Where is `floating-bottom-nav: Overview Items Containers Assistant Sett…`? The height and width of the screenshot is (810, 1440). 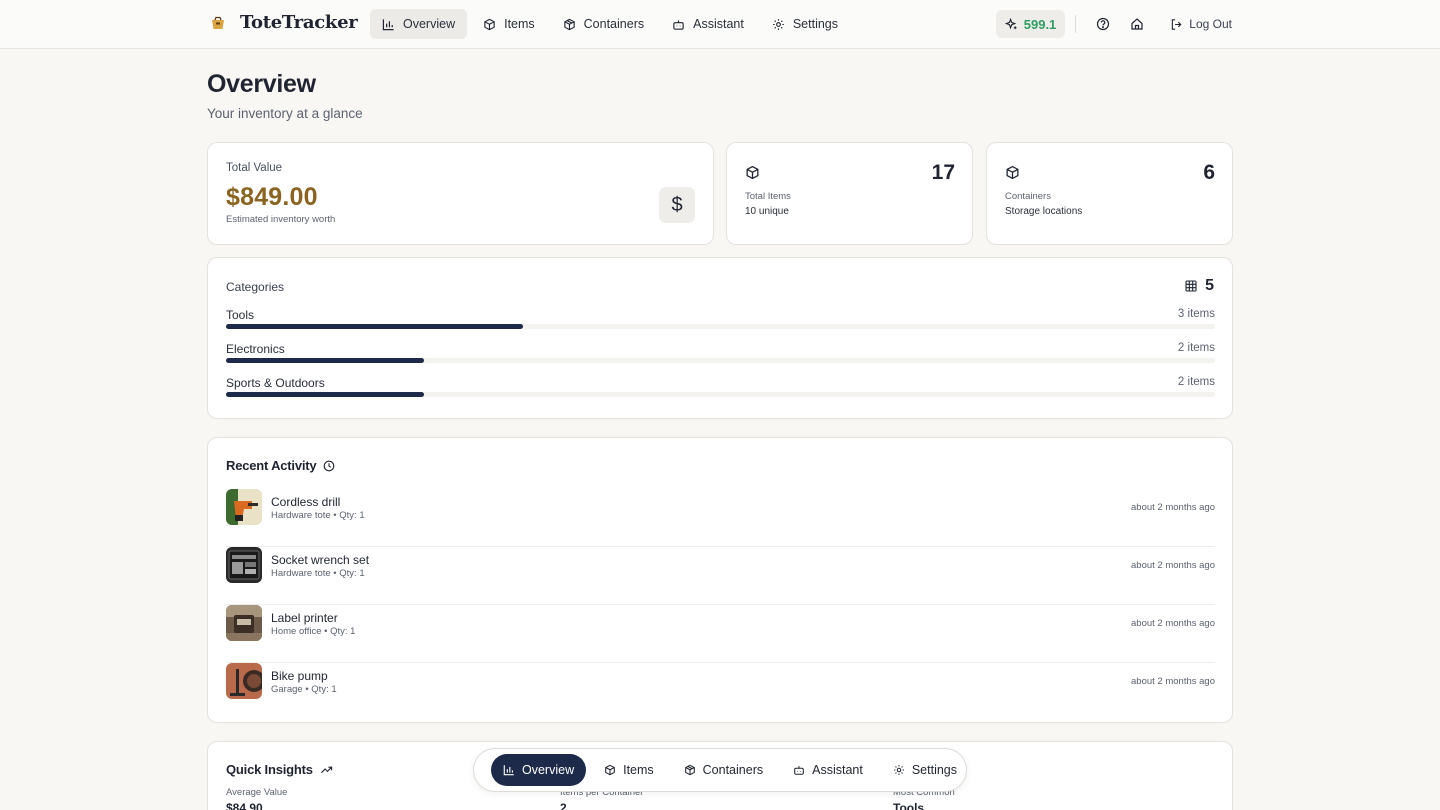
floating-bottom-nav: Overview Items Containers Assistant Sett… is located at coordinates (720, 770).